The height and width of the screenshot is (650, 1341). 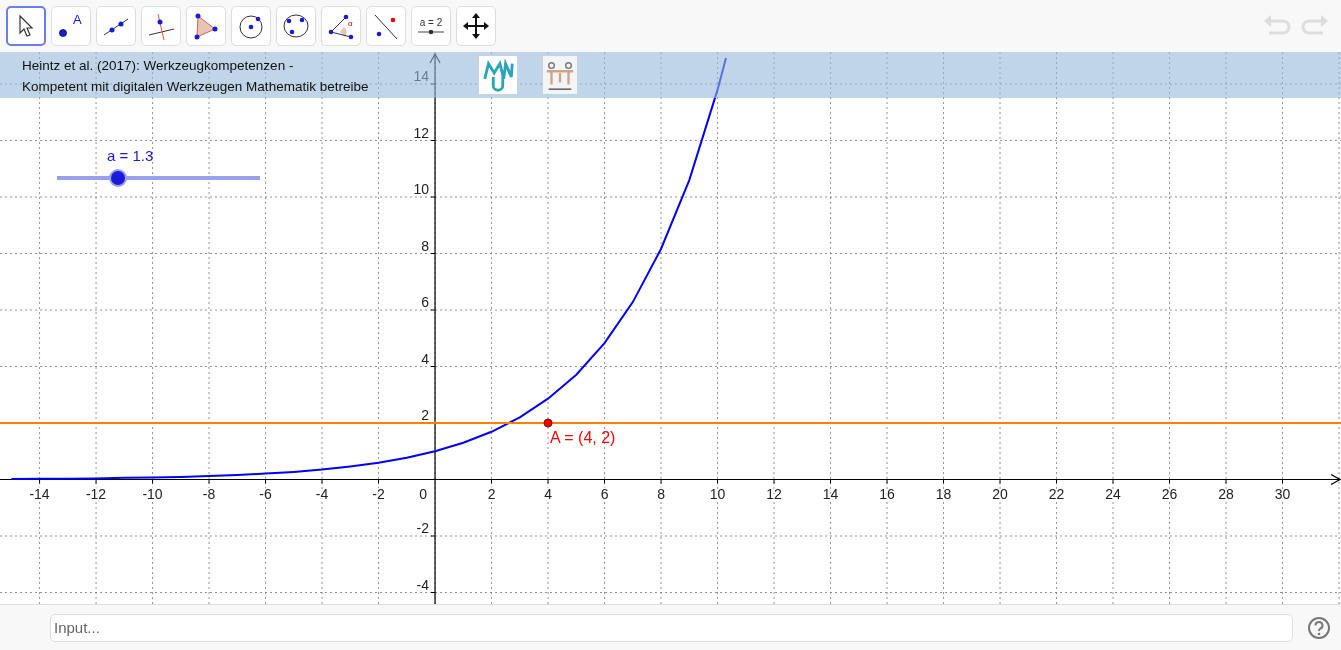 What do you see at coordinates (887, 493) in the screenshot?
I see `axis-tick-label: 16` at bounding box center [887, 493].